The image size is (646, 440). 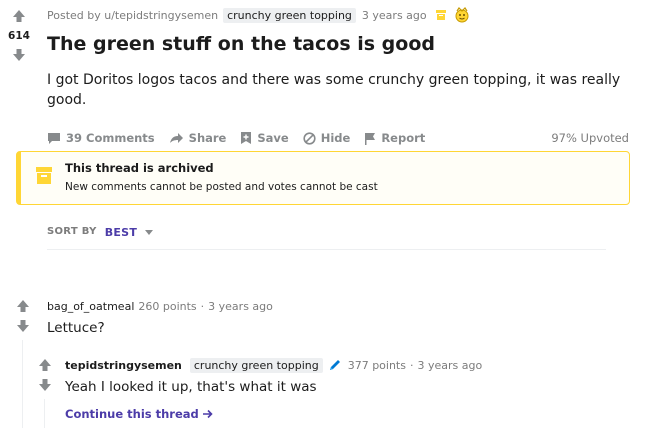 I want to click on comment-meta: bag_of_oatmeal 260 points · 3 years ago, so click(x=160, y=306).